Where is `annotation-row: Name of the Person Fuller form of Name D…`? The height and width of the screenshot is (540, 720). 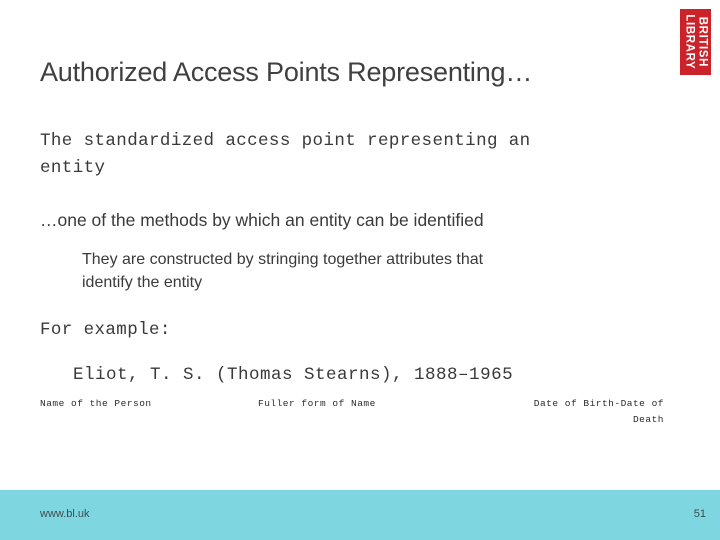 annotation-row: Name of the Person Fuller form of Name D… is located at coordinates (360, 412).